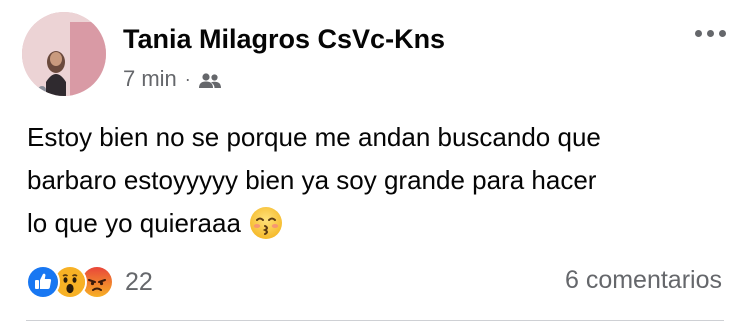  Describe the element at coordinates (139, 281) in the screenshot. I see `reaction-count: 22` at that location.